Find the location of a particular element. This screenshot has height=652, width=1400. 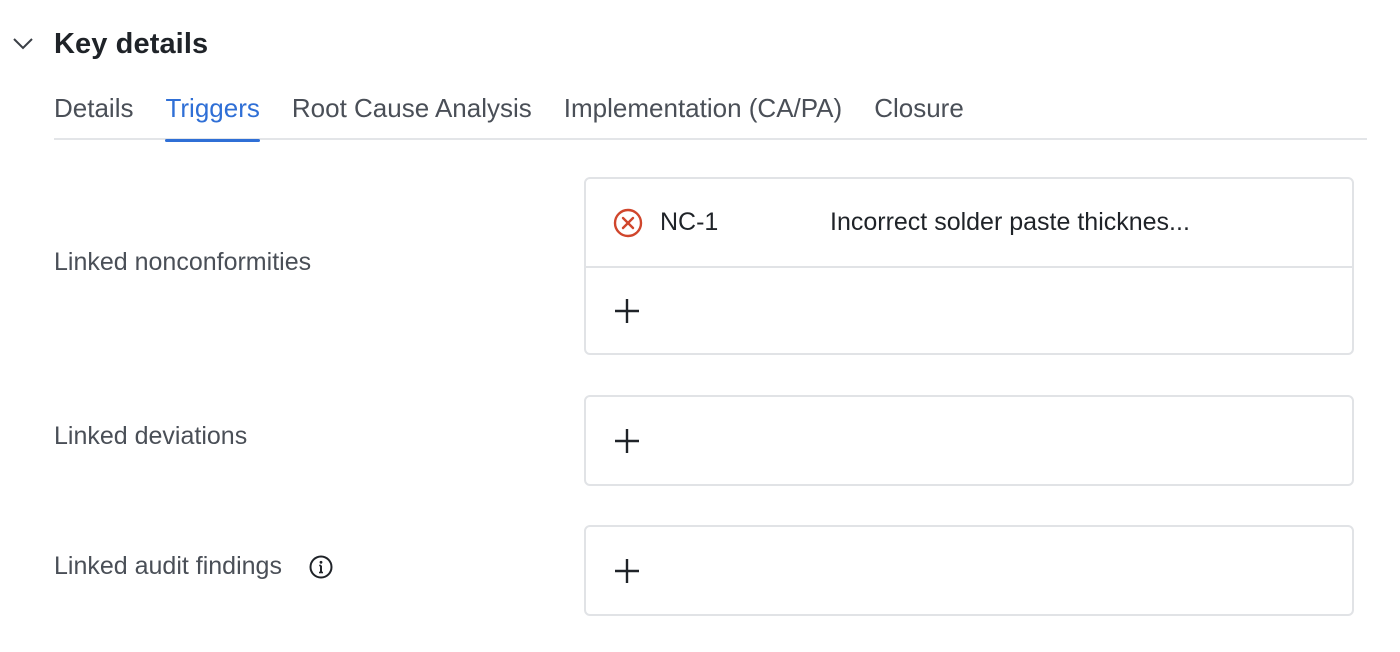

deviations-label: Linked deviations is located at coordinates (151, 436).